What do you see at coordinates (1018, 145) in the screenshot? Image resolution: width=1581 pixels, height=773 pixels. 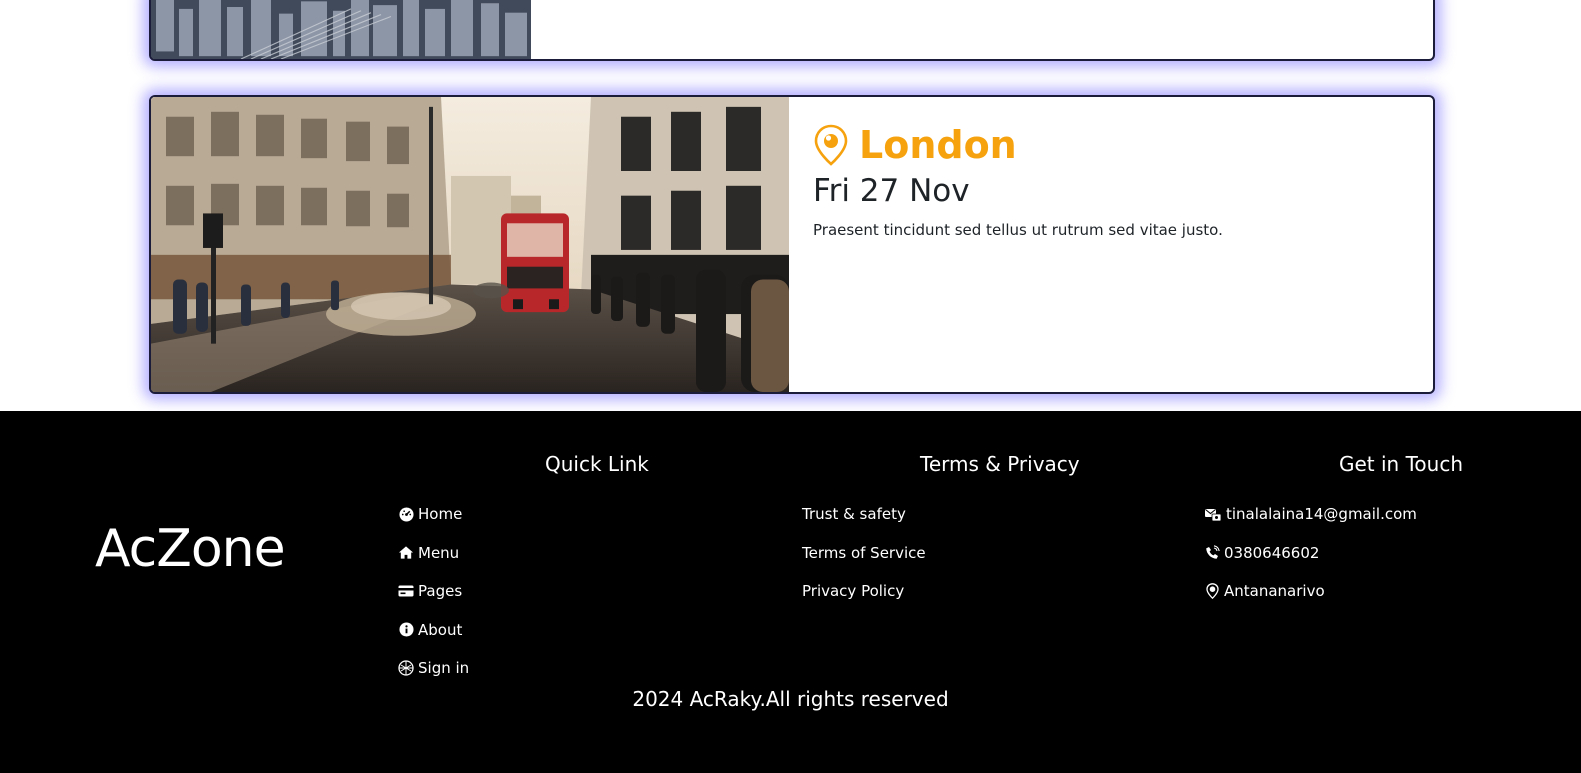 I see `city-row: London` at bounding box center [1018, 145].